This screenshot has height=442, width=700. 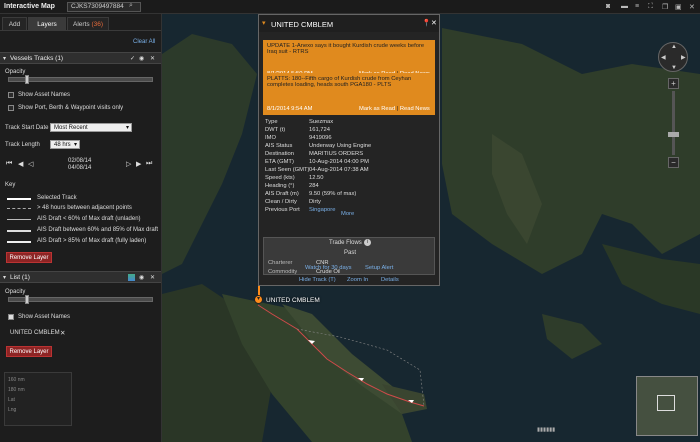 I want to click on pan-up-icon: ▲, so click(x=674, y=47).